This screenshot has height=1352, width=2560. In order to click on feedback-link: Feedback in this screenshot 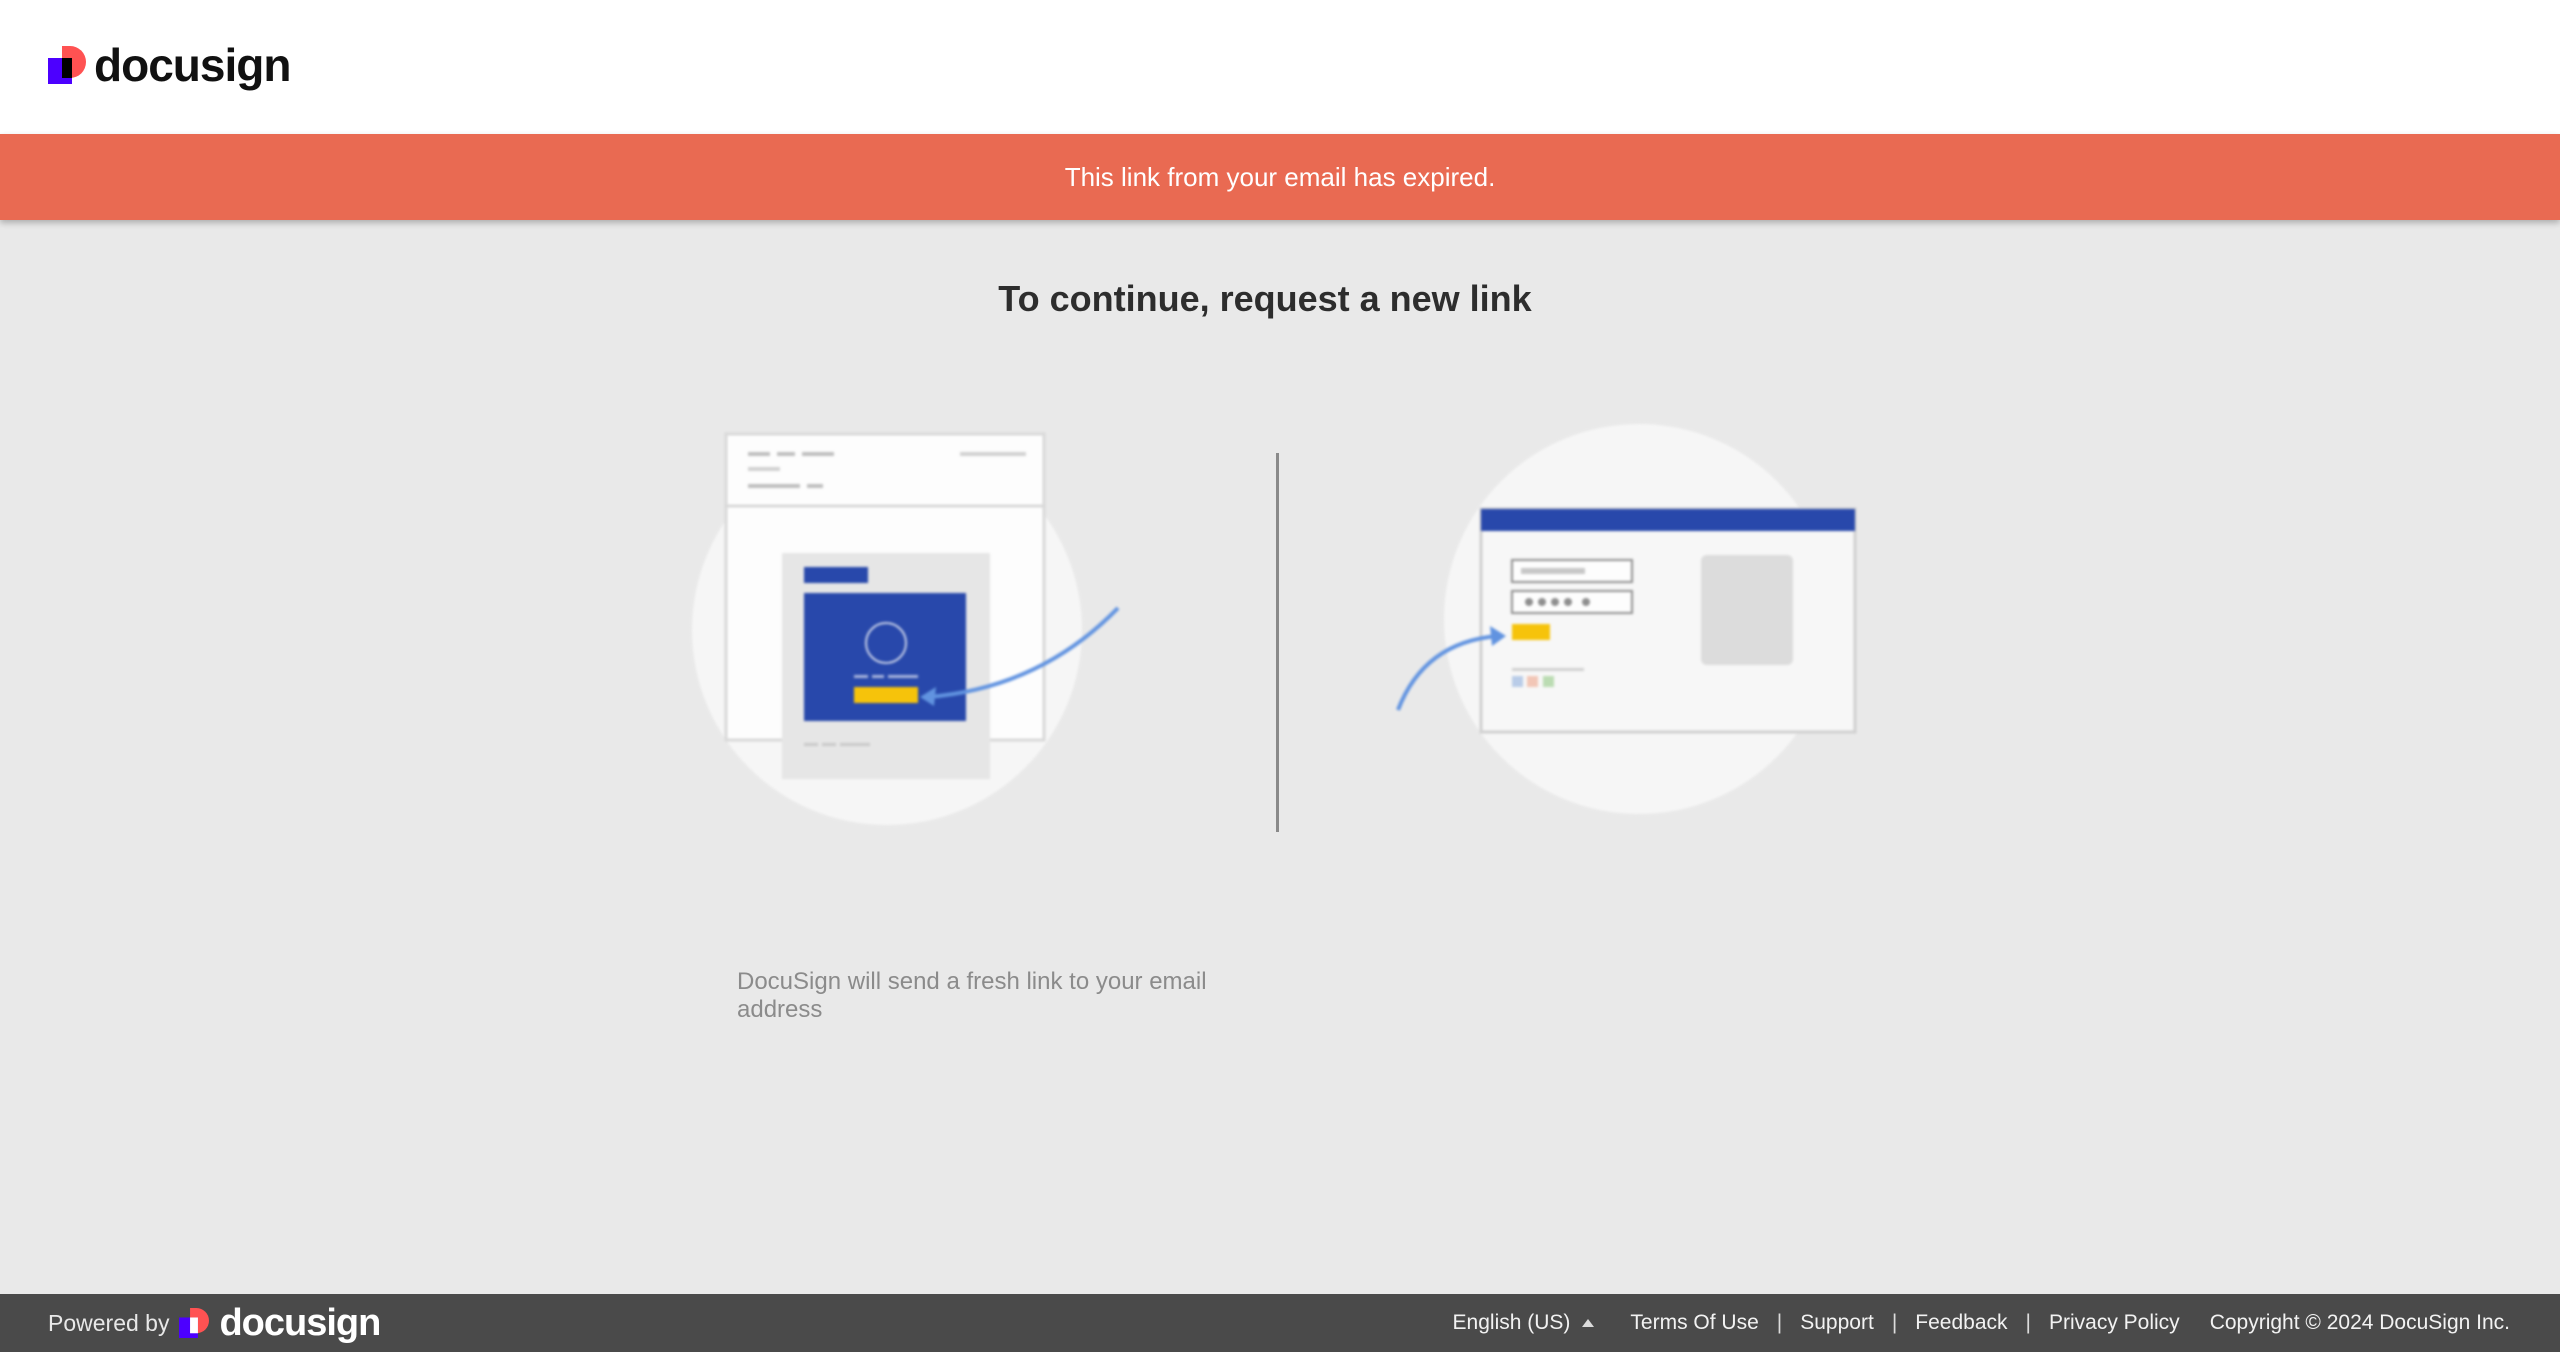, I will do `click(1961, 1323)`.